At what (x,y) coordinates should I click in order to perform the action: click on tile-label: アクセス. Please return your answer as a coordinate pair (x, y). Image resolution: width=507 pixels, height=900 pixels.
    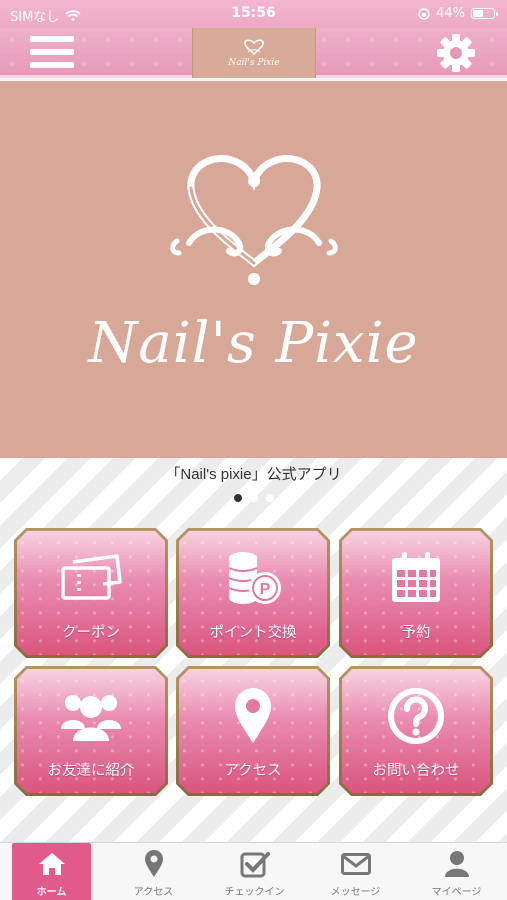
    Looking at the image, I should click on (253, 771).